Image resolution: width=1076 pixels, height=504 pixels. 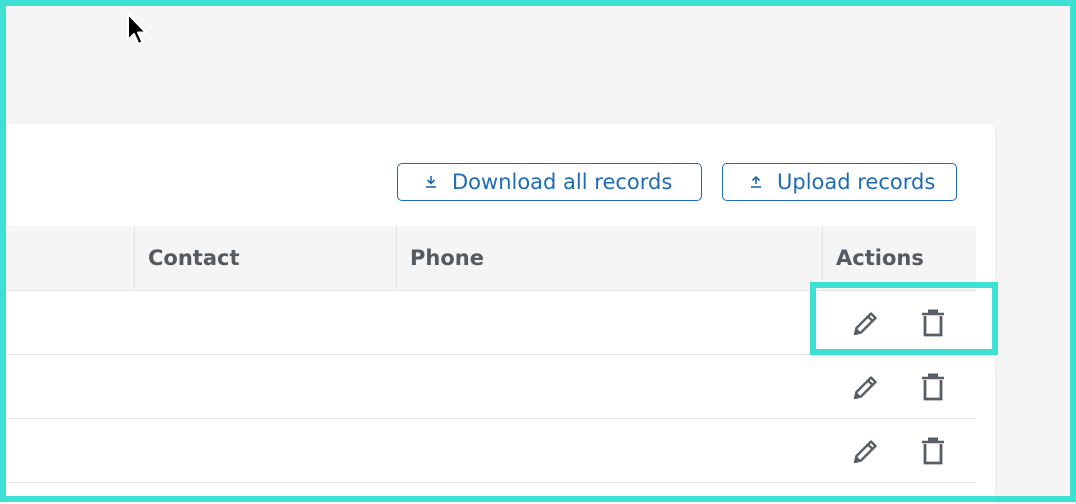 I want to click on table-header: Contact Phone Actions, so click(x=491, y=258).